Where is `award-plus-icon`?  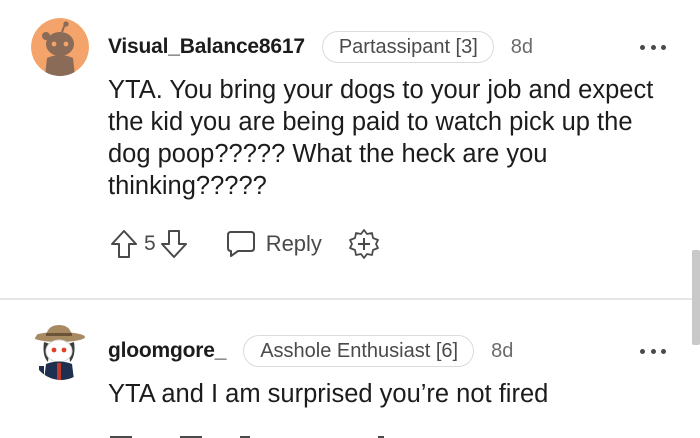 award-plus-icon is located at coordinates (364, 244).